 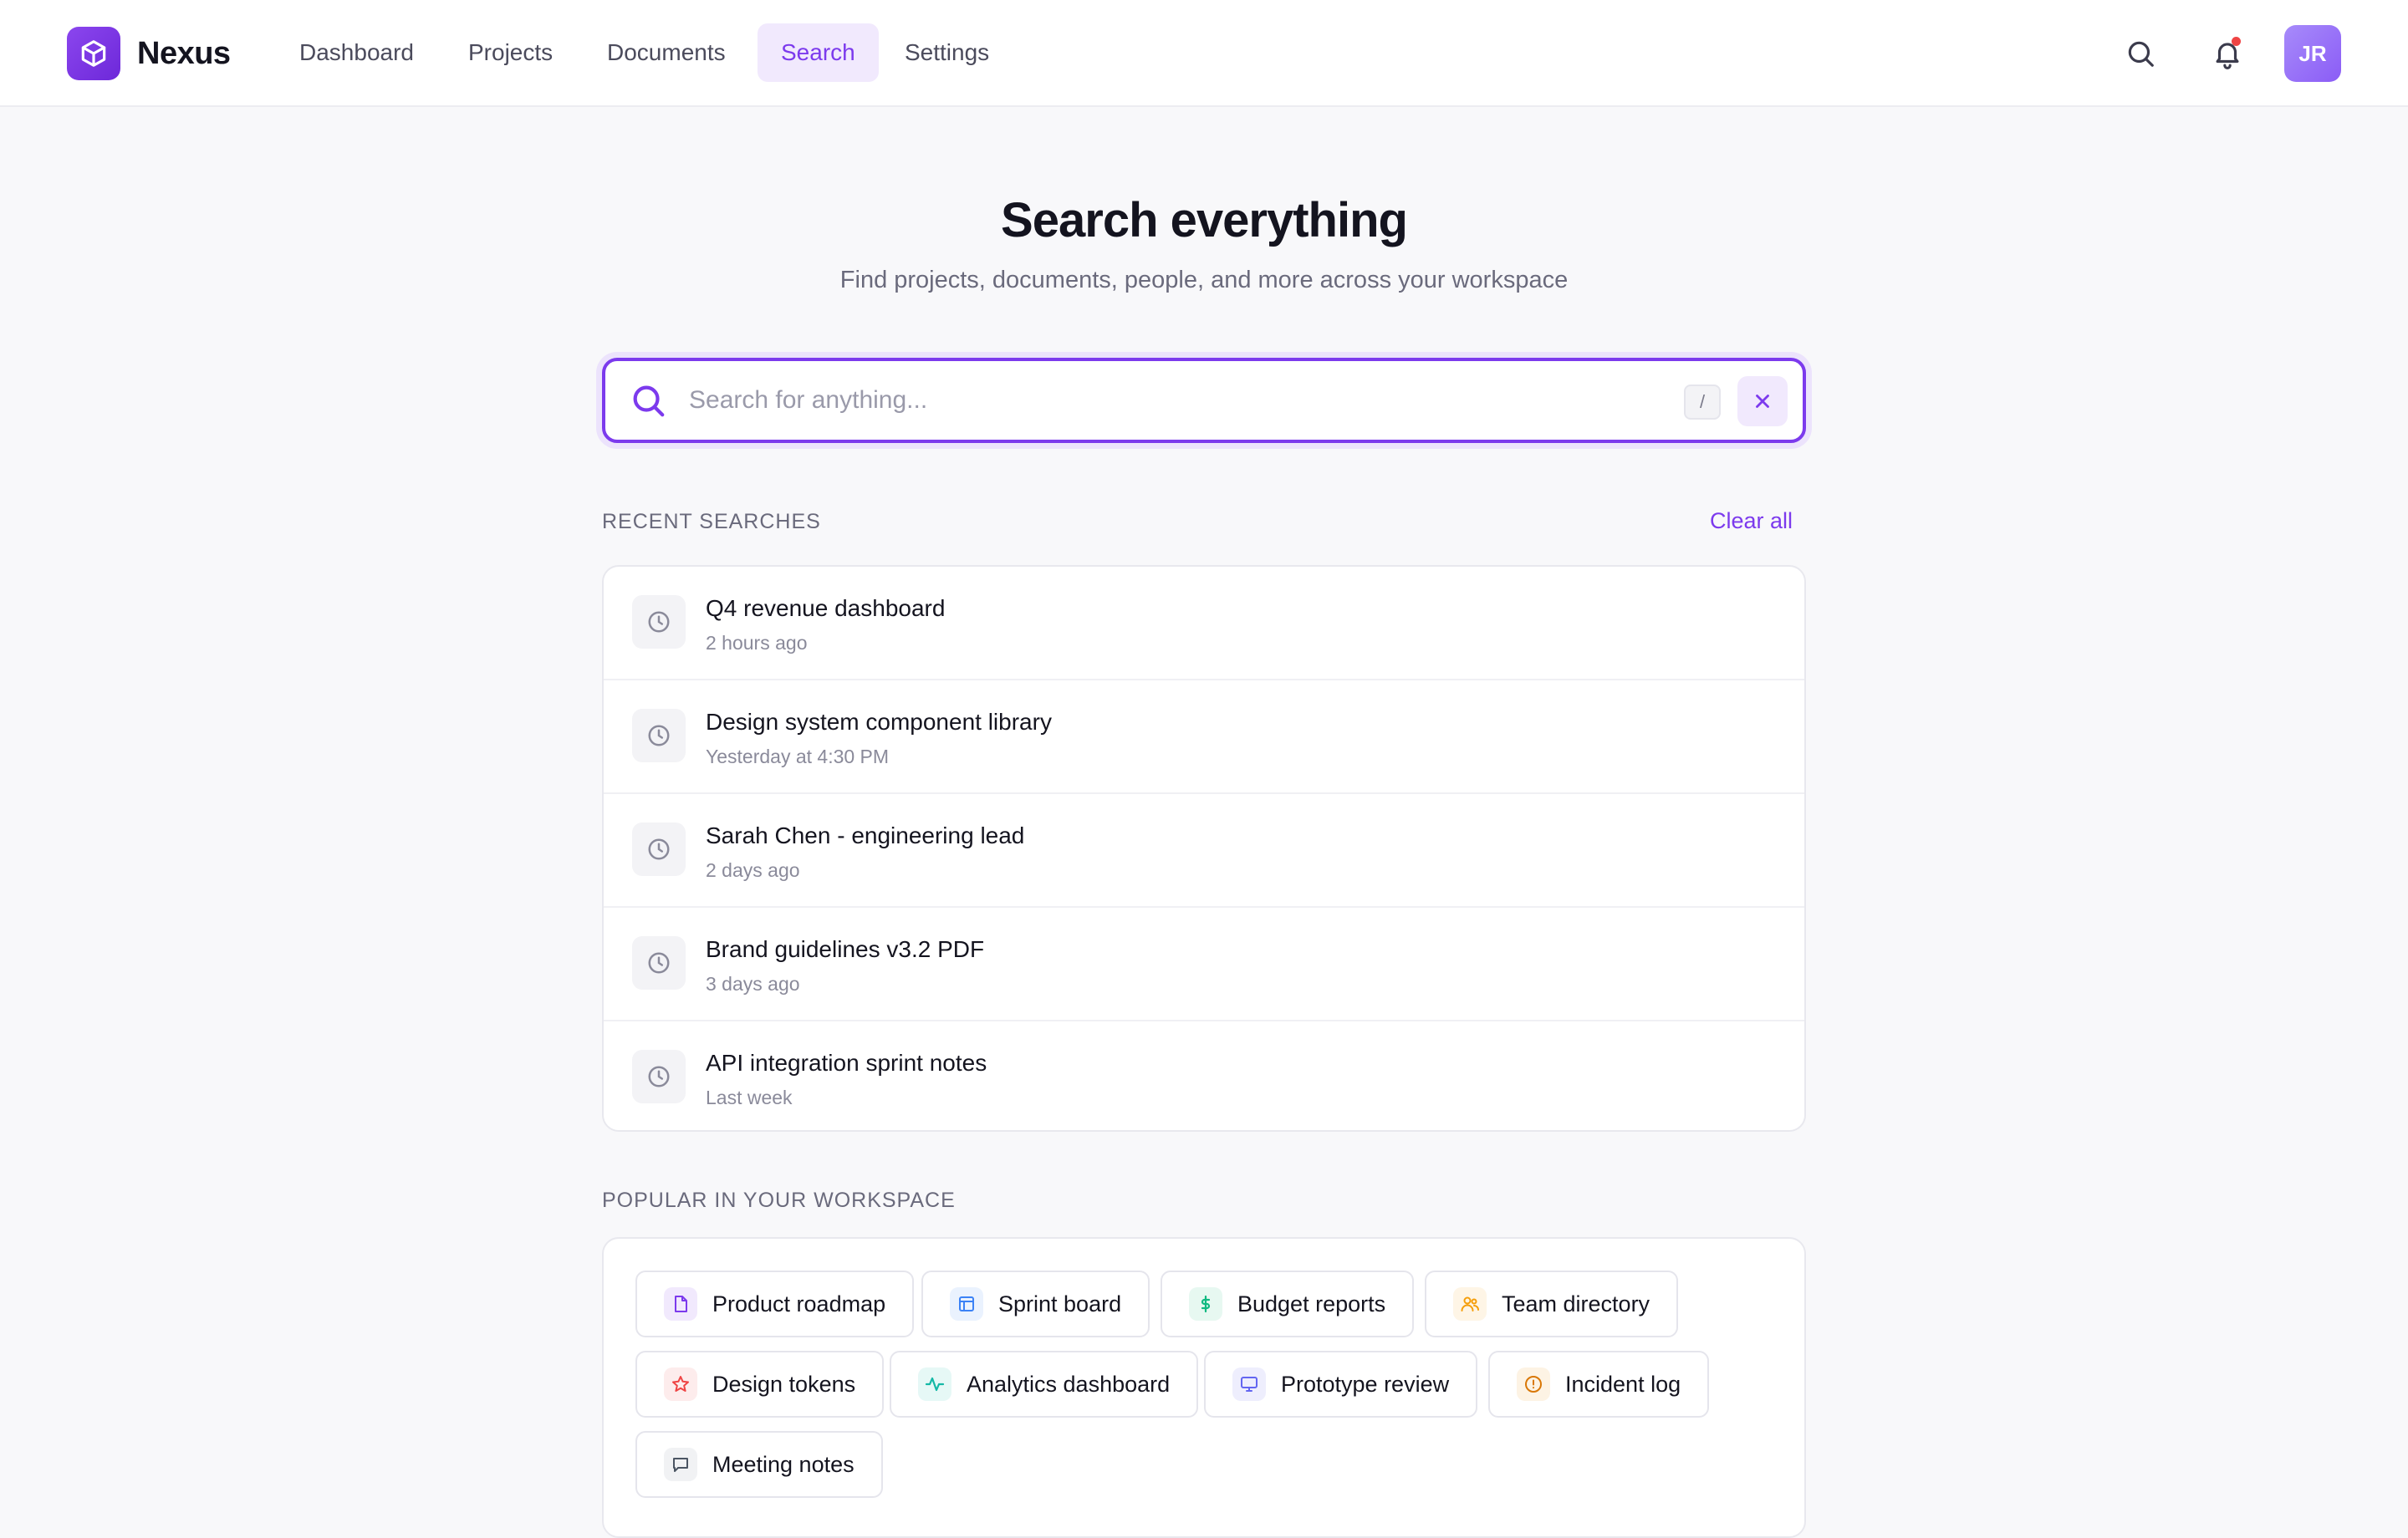 I want to click on chip-label: Sprint board, so click(x=1060, y=1303).